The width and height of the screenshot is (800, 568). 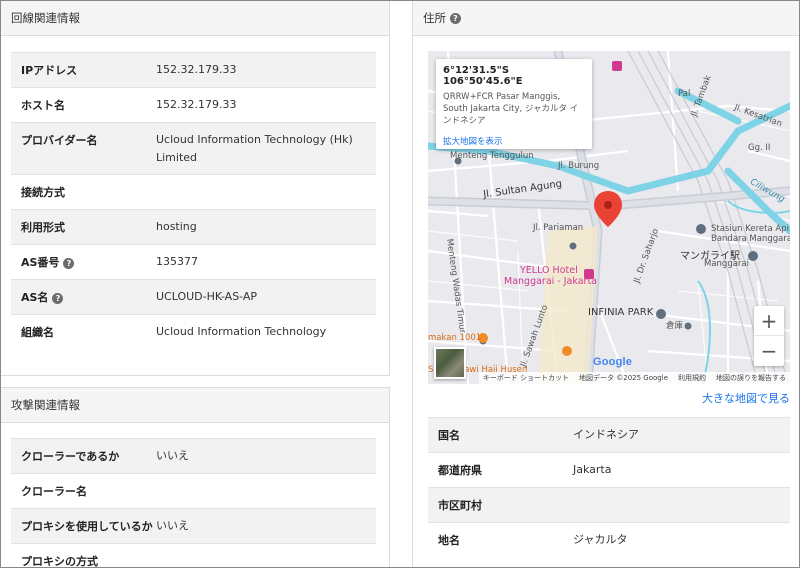 What do you see at coordinates (681, 540) in the screenshot?
I see `row-value: ジャカルタ` at bounding box center [681, 540].